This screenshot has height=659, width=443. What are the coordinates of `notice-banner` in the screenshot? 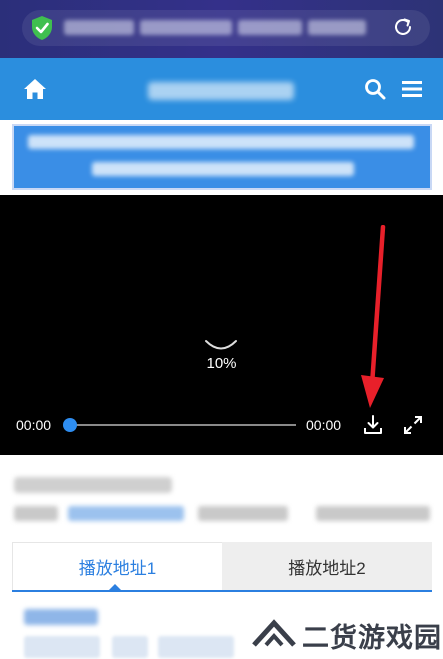 It's located at (222, 157).